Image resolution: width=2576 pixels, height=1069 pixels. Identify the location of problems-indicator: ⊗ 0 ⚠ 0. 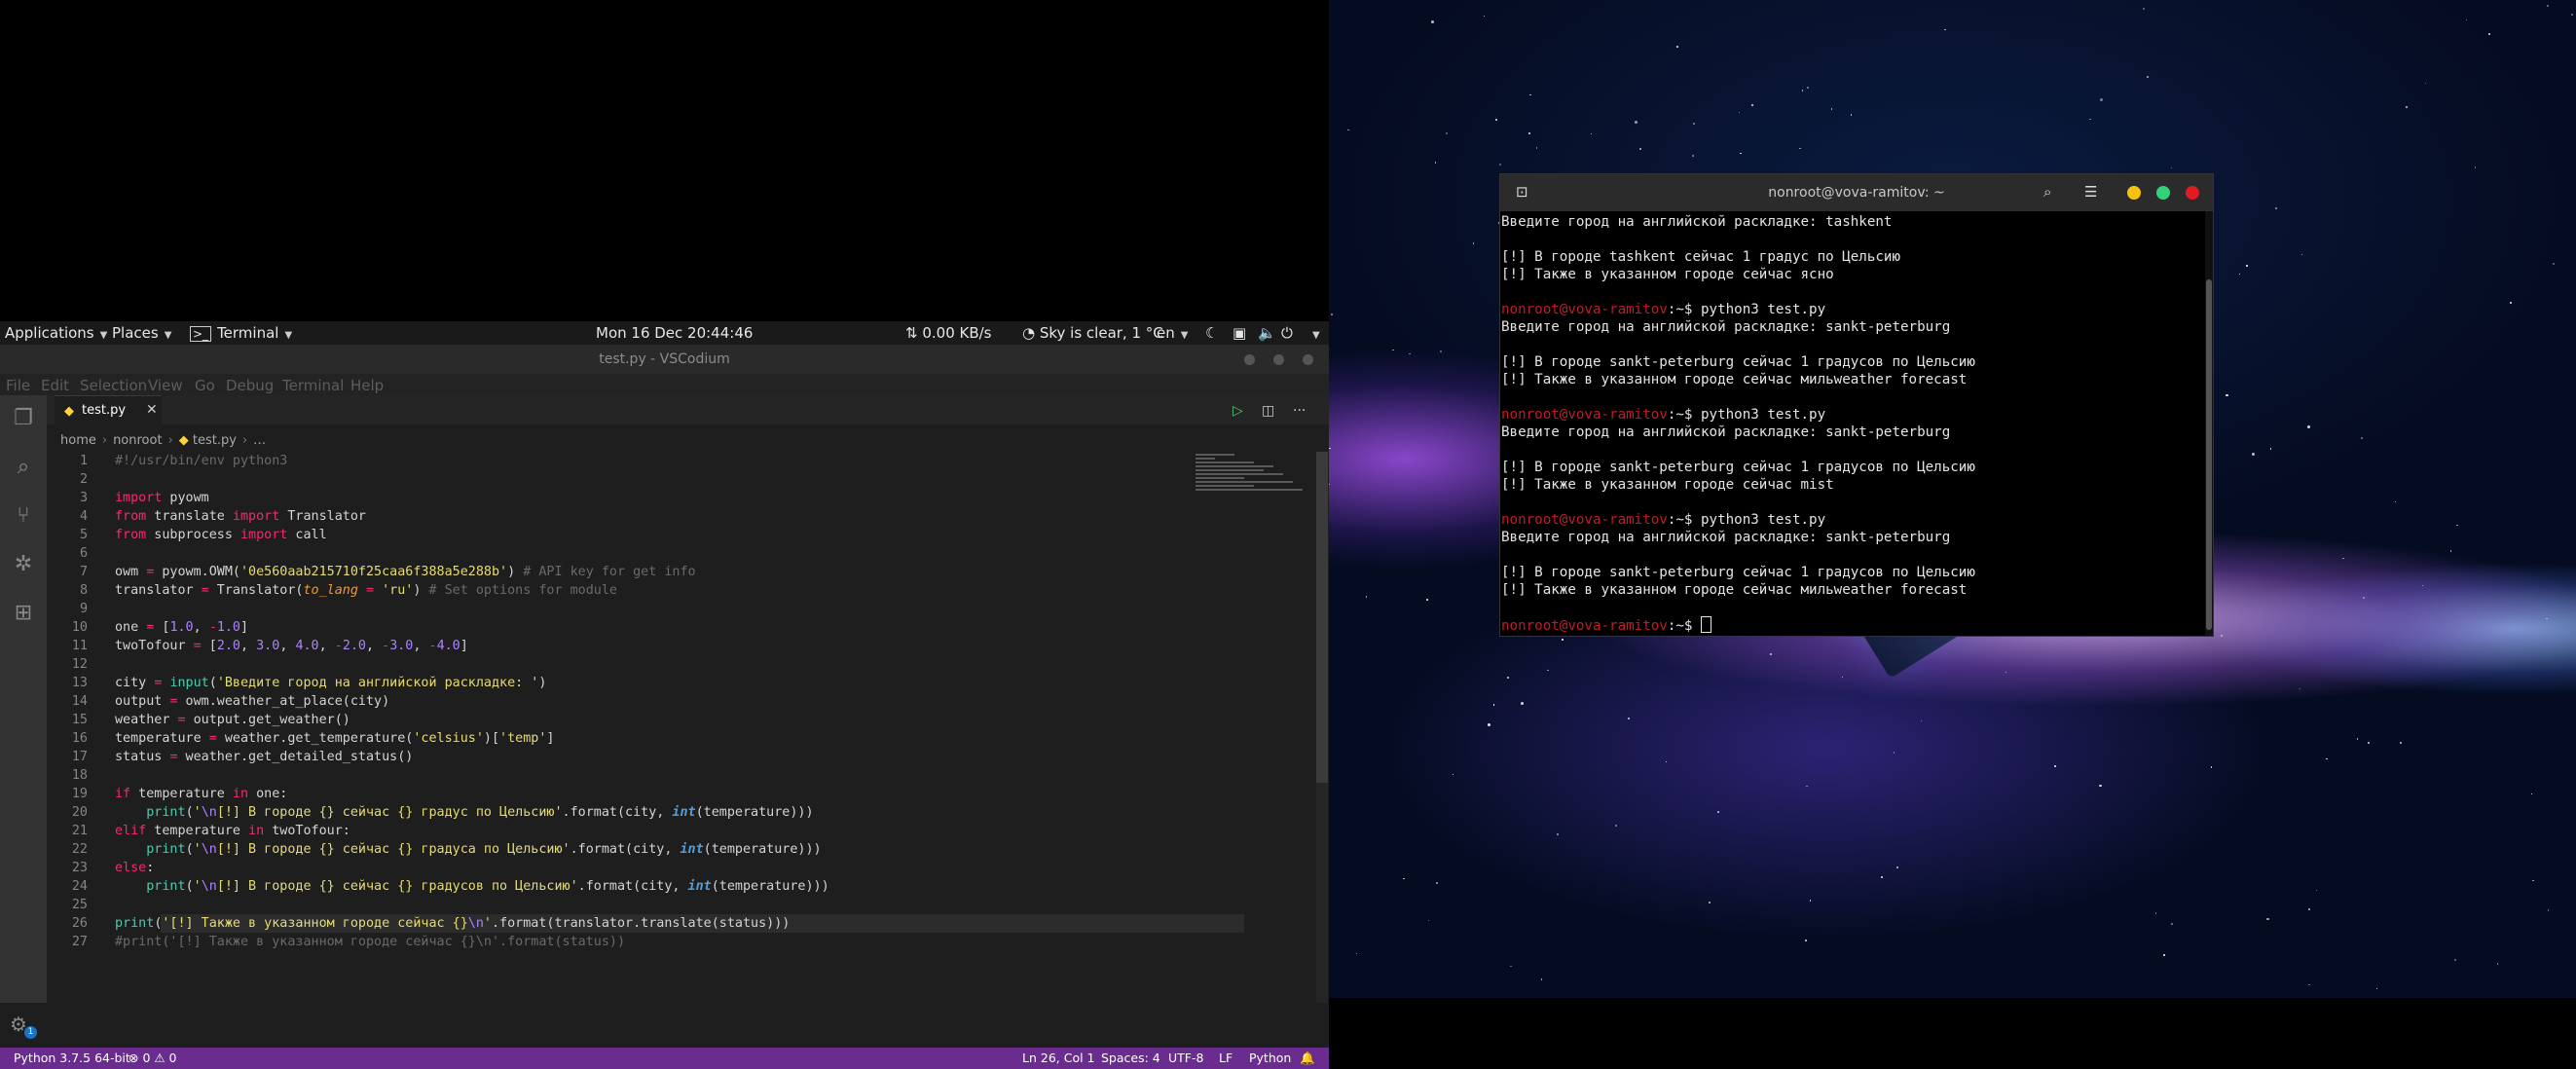
(153, 1058).